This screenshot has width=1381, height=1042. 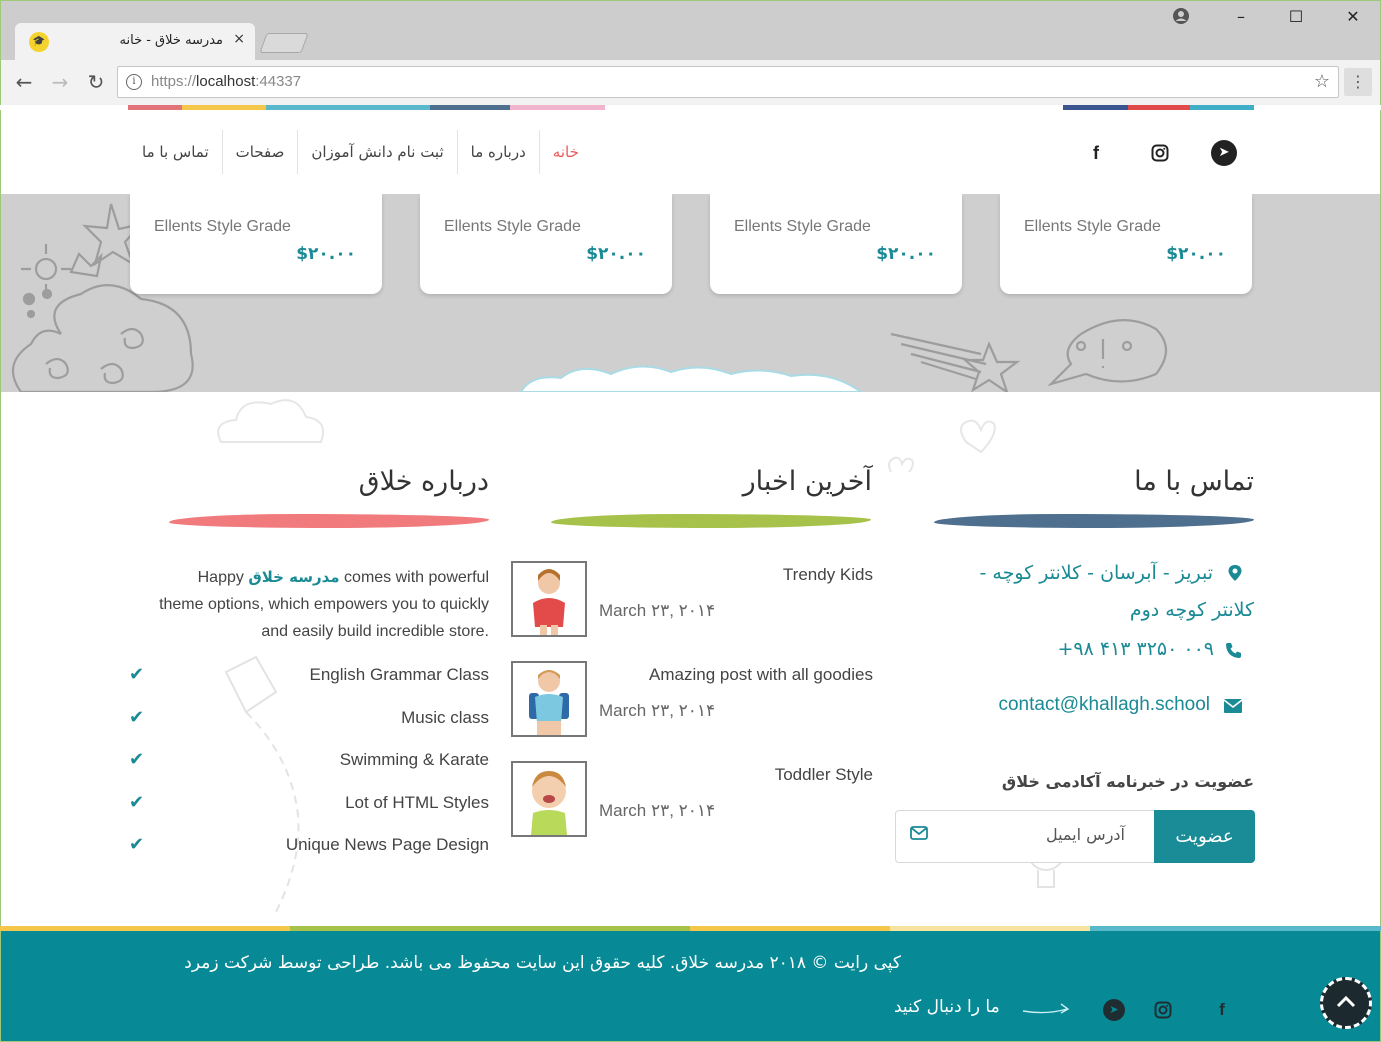 What do you see at coordinates (692, 599) in the screenshot?
I see `news-post: Trendy Kids March ۲۳, ۲۰۱۴` at bounding box center [692, 599].